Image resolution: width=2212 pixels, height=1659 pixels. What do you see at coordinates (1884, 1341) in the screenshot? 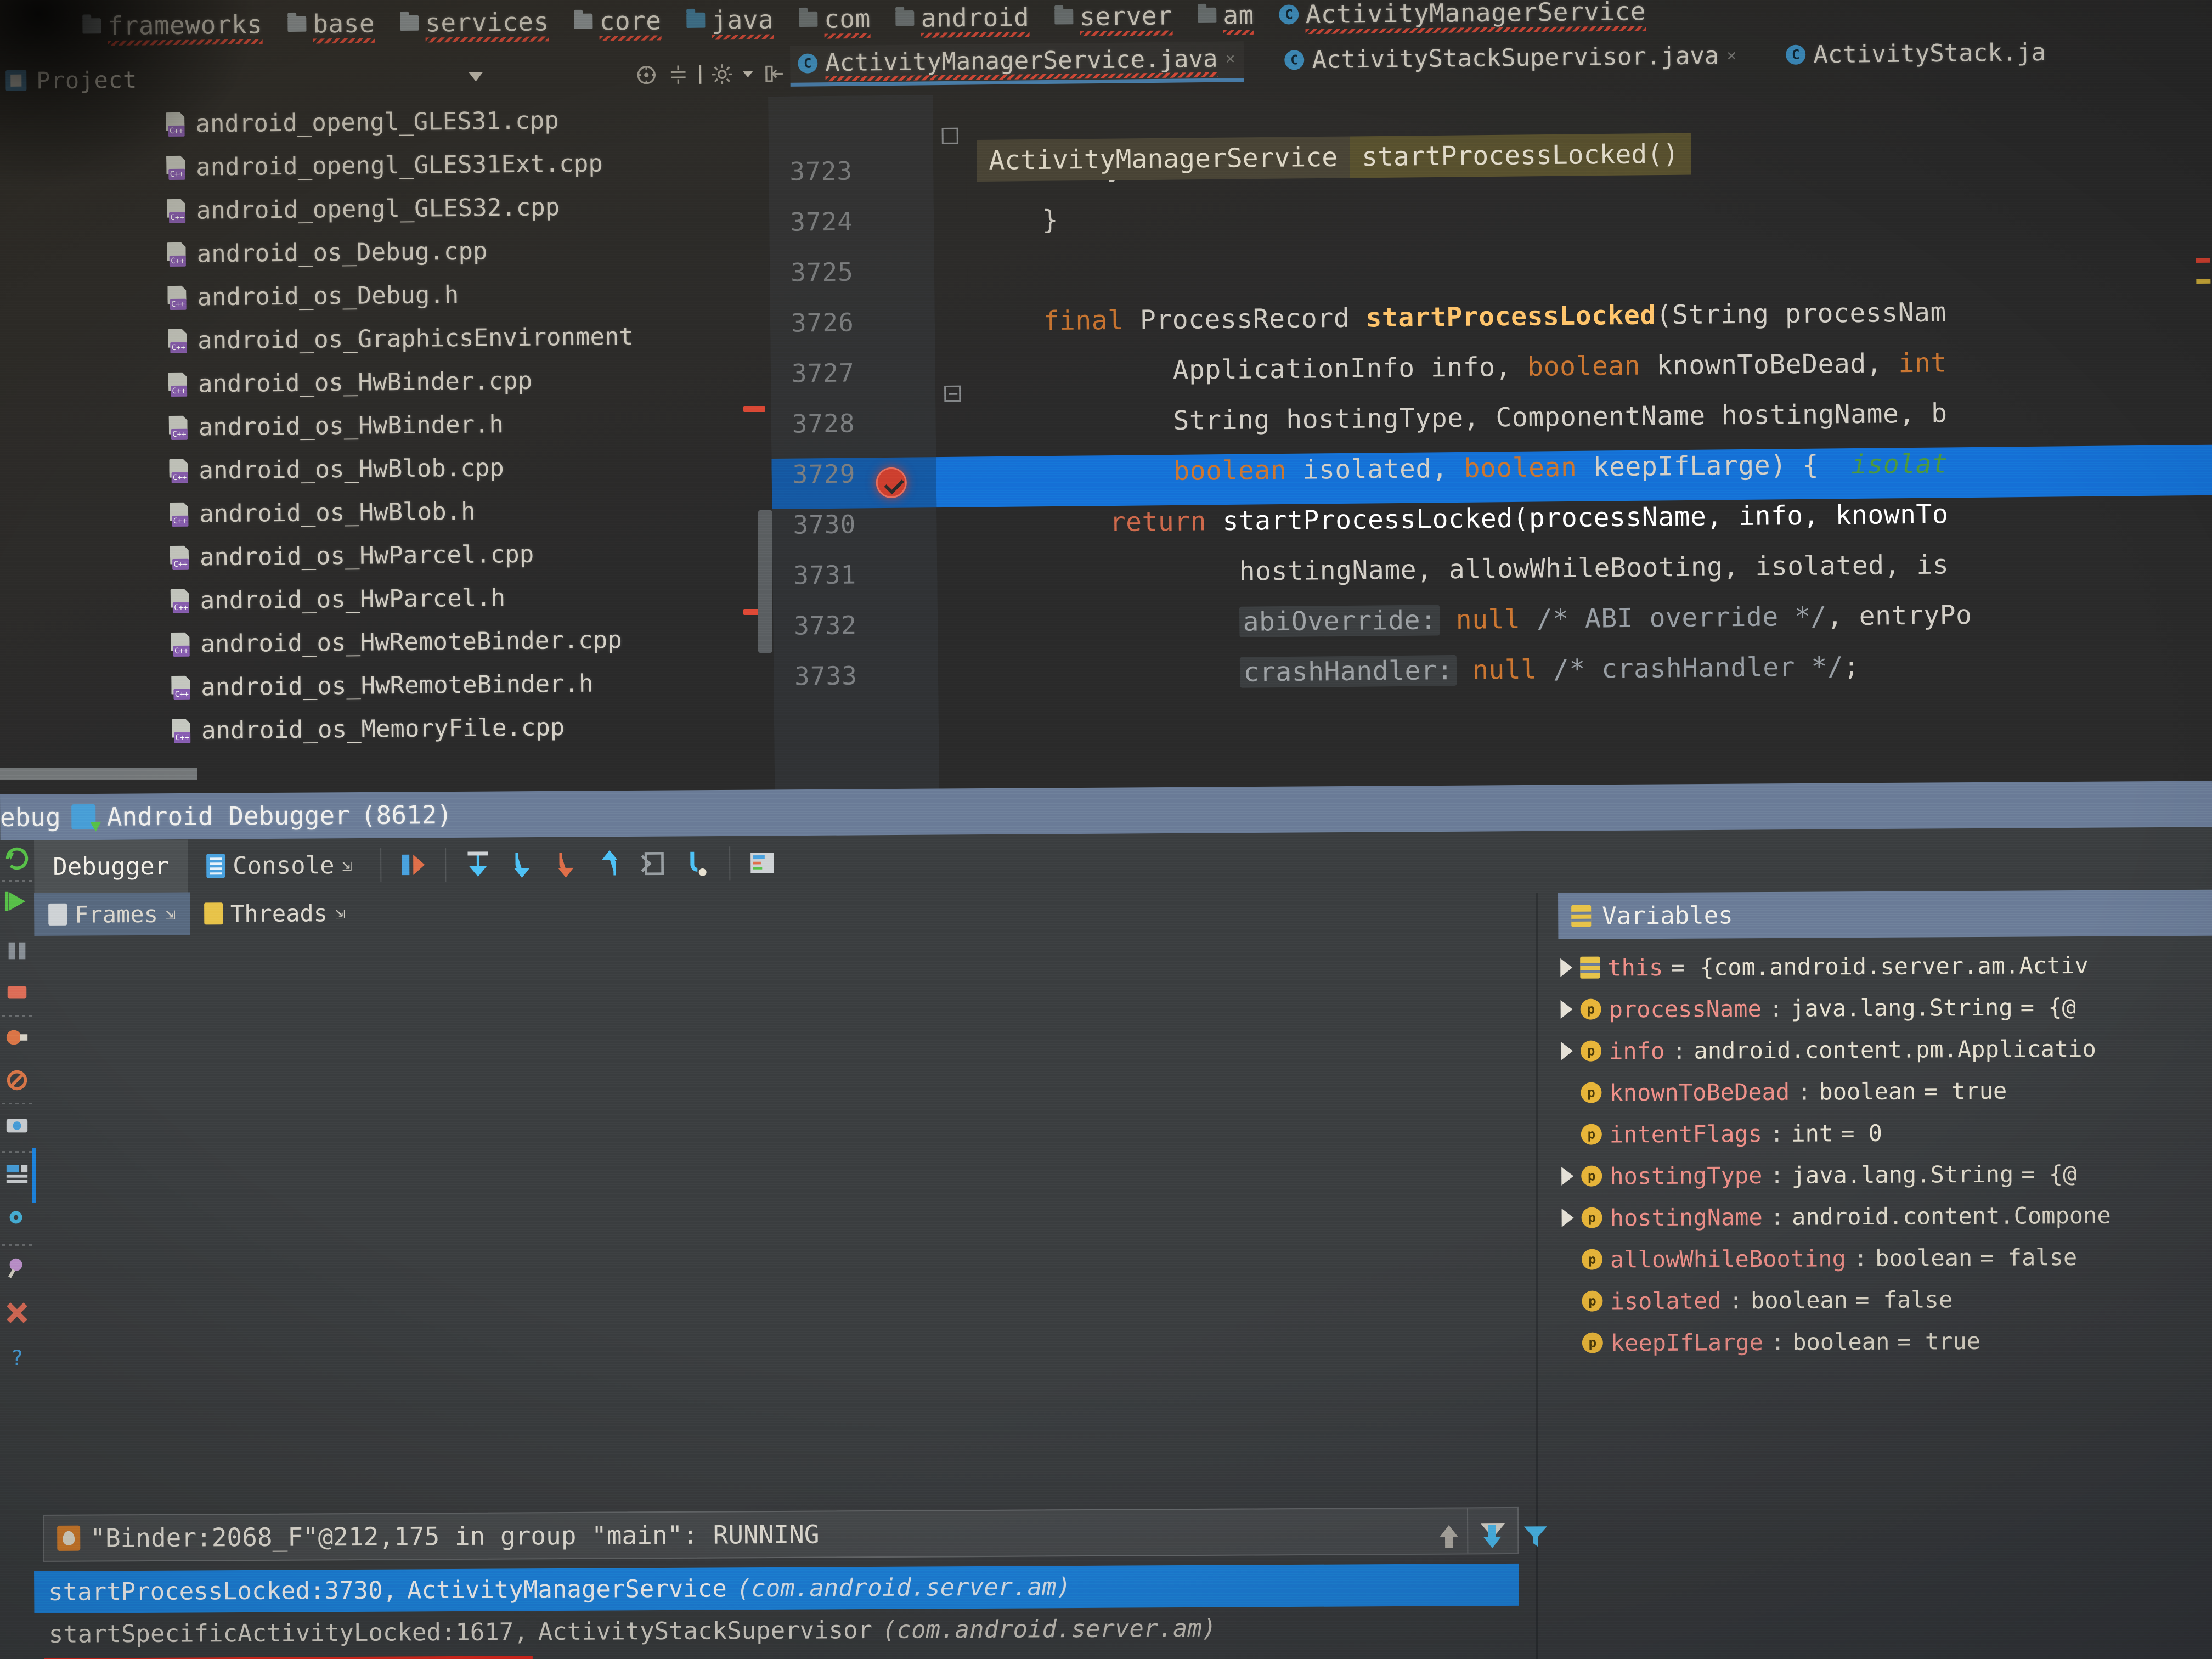
I see `variable-row: p keepIfLarge: boolean = true` at bounding box center [1884, 1341].